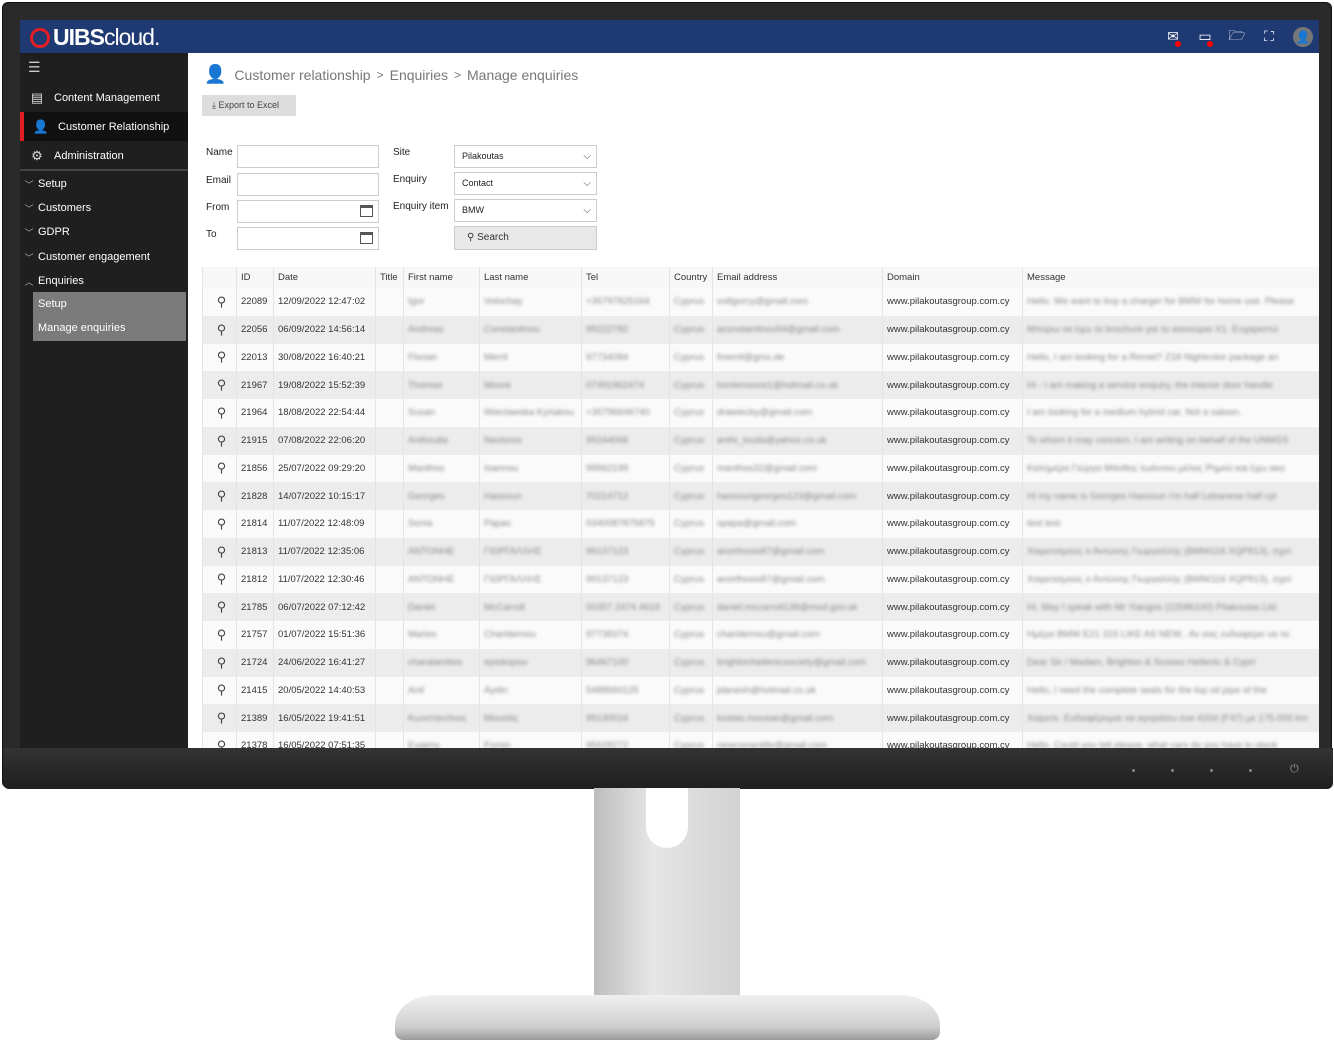  What do you see at coordinates (104, 232) in the screenshot?
I see `sidebar-section-gdpr: ﹀ GDPR` at bounding box center [104, 232].